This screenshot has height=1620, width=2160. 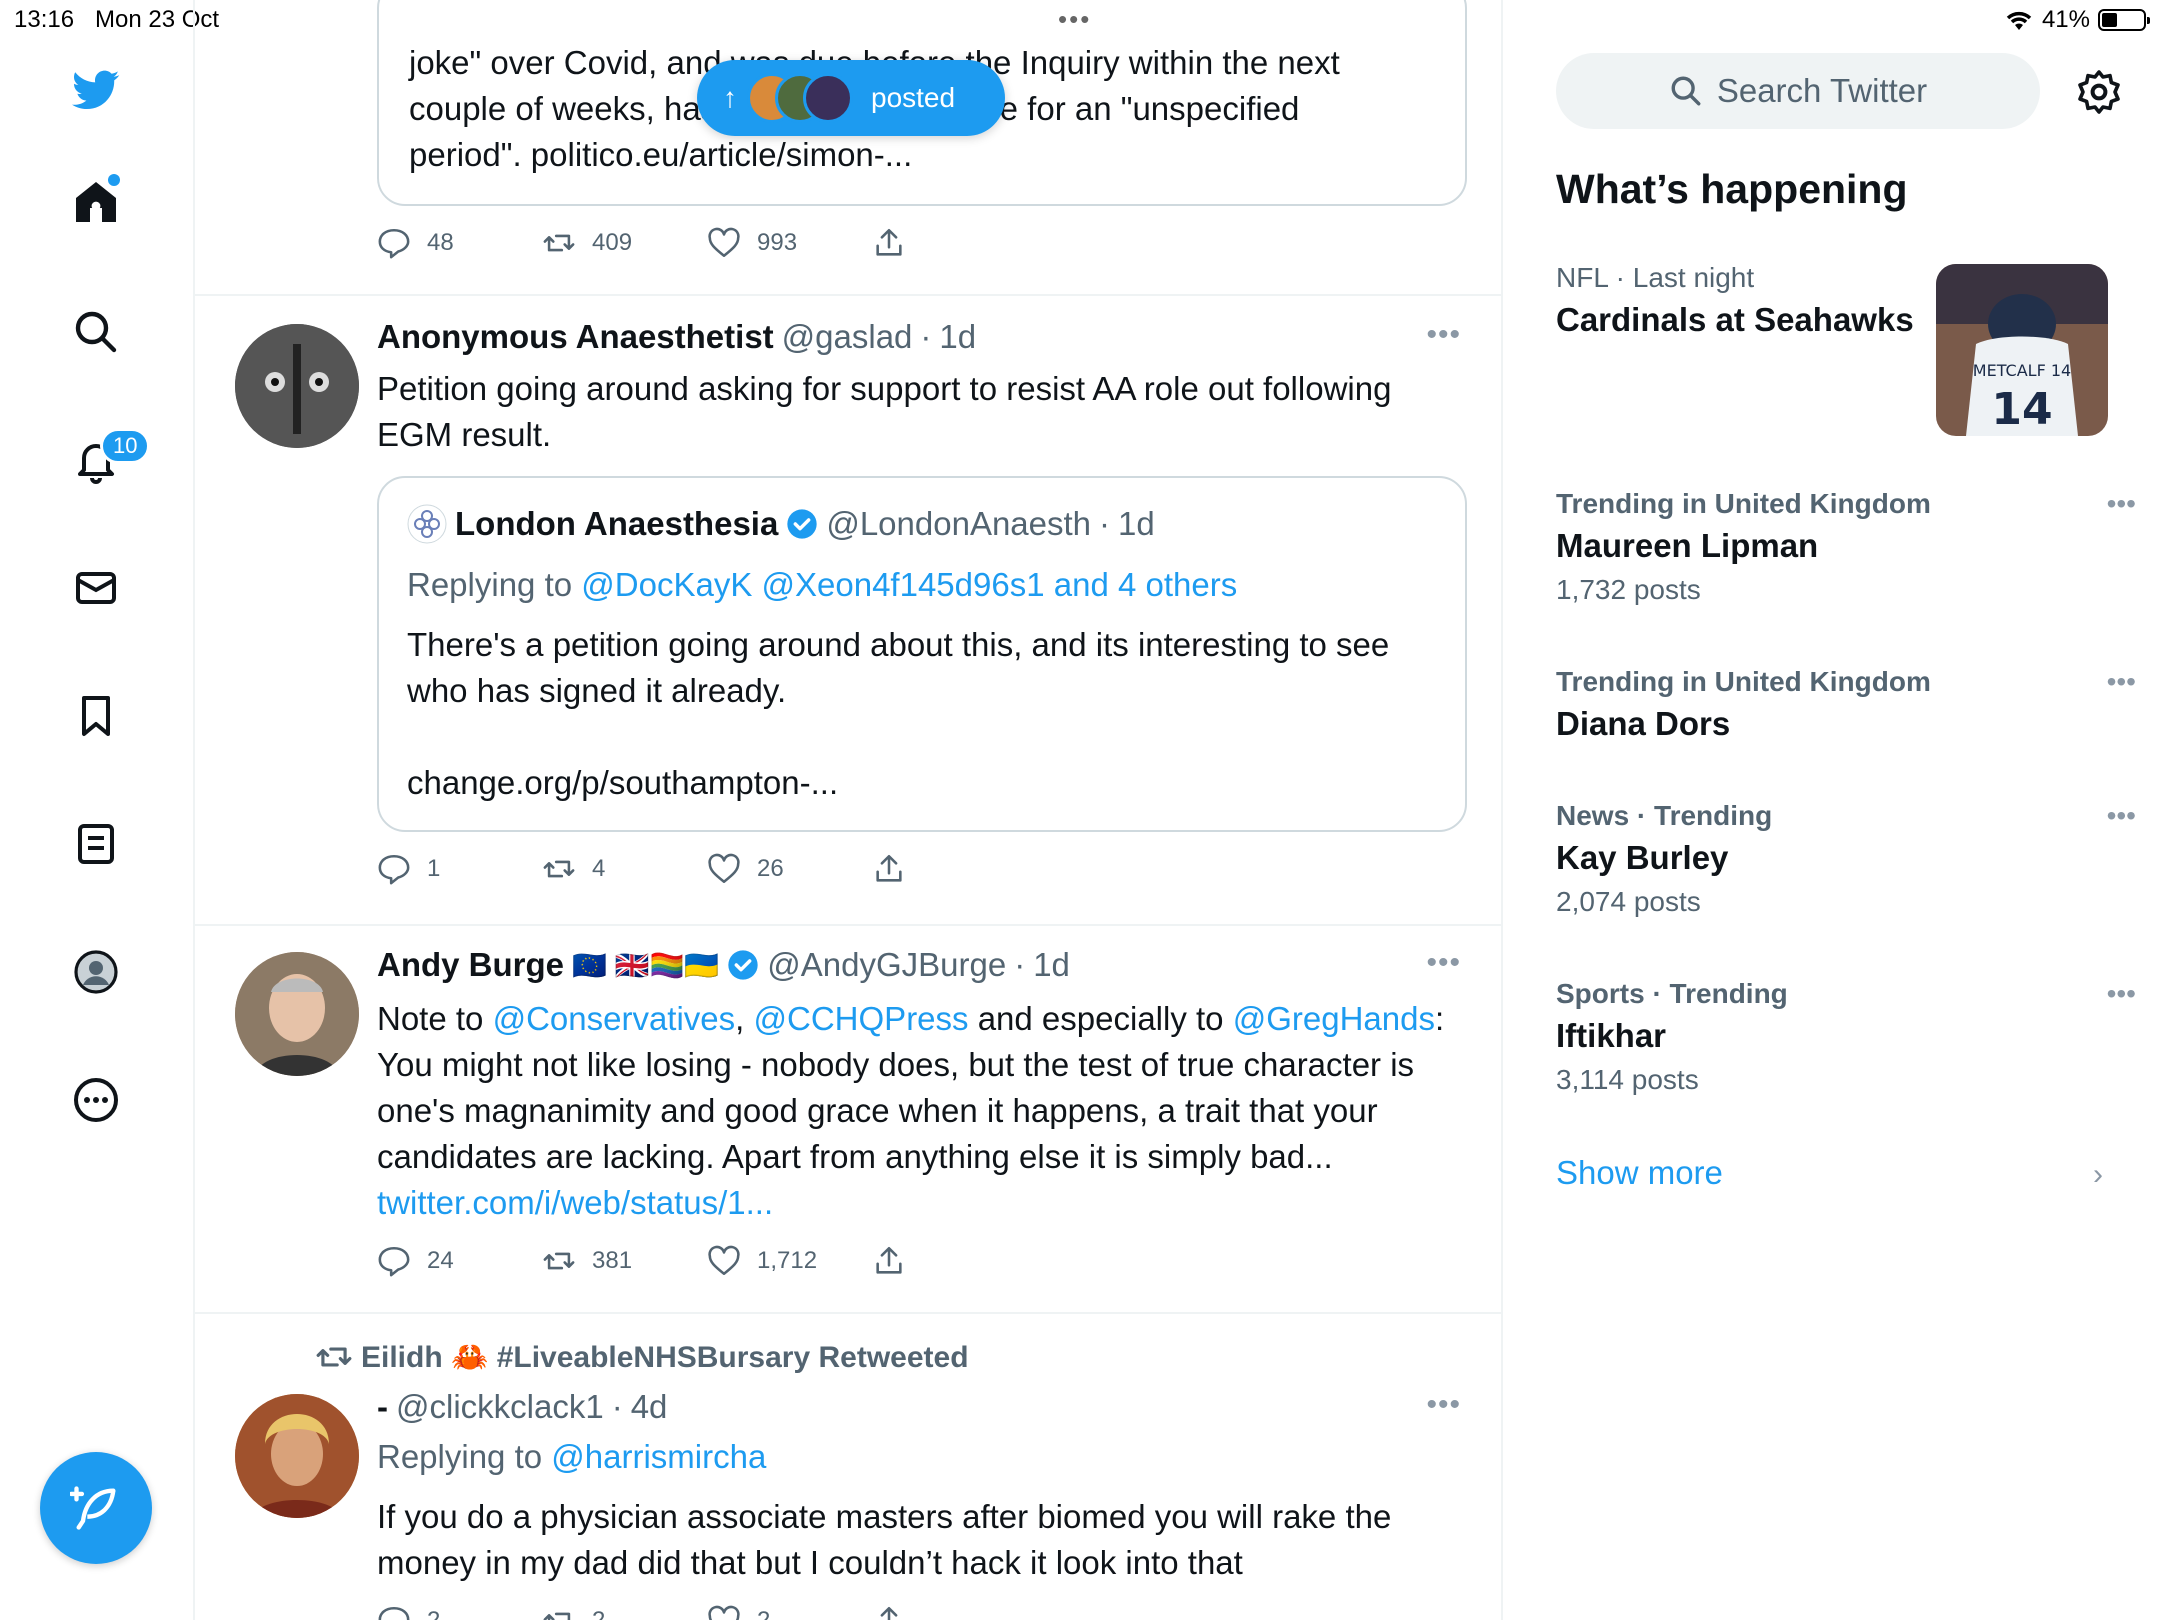 What do you see at coordinates (789, 1261) in the screenshot?
I see `like-button: 1,712` at bounding box center [789, 1261].